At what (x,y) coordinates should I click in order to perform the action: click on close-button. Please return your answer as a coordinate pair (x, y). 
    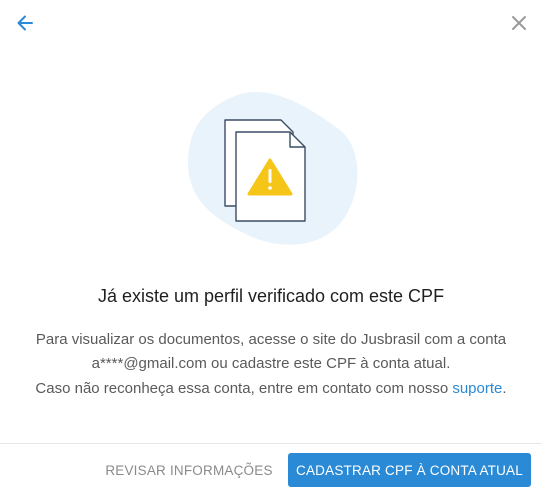
    Looking at the image, I should click on (519, 23).